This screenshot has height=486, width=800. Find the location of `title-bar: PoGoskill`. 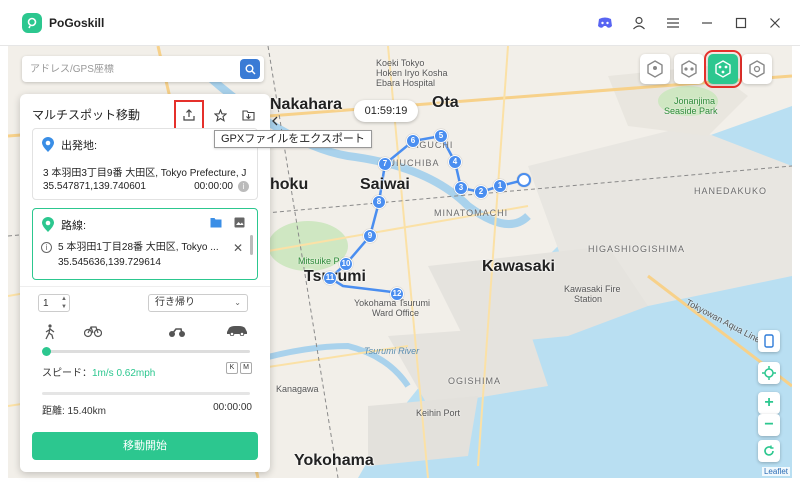

title-bar: PoGoskill is located at coordinates (400, 23).